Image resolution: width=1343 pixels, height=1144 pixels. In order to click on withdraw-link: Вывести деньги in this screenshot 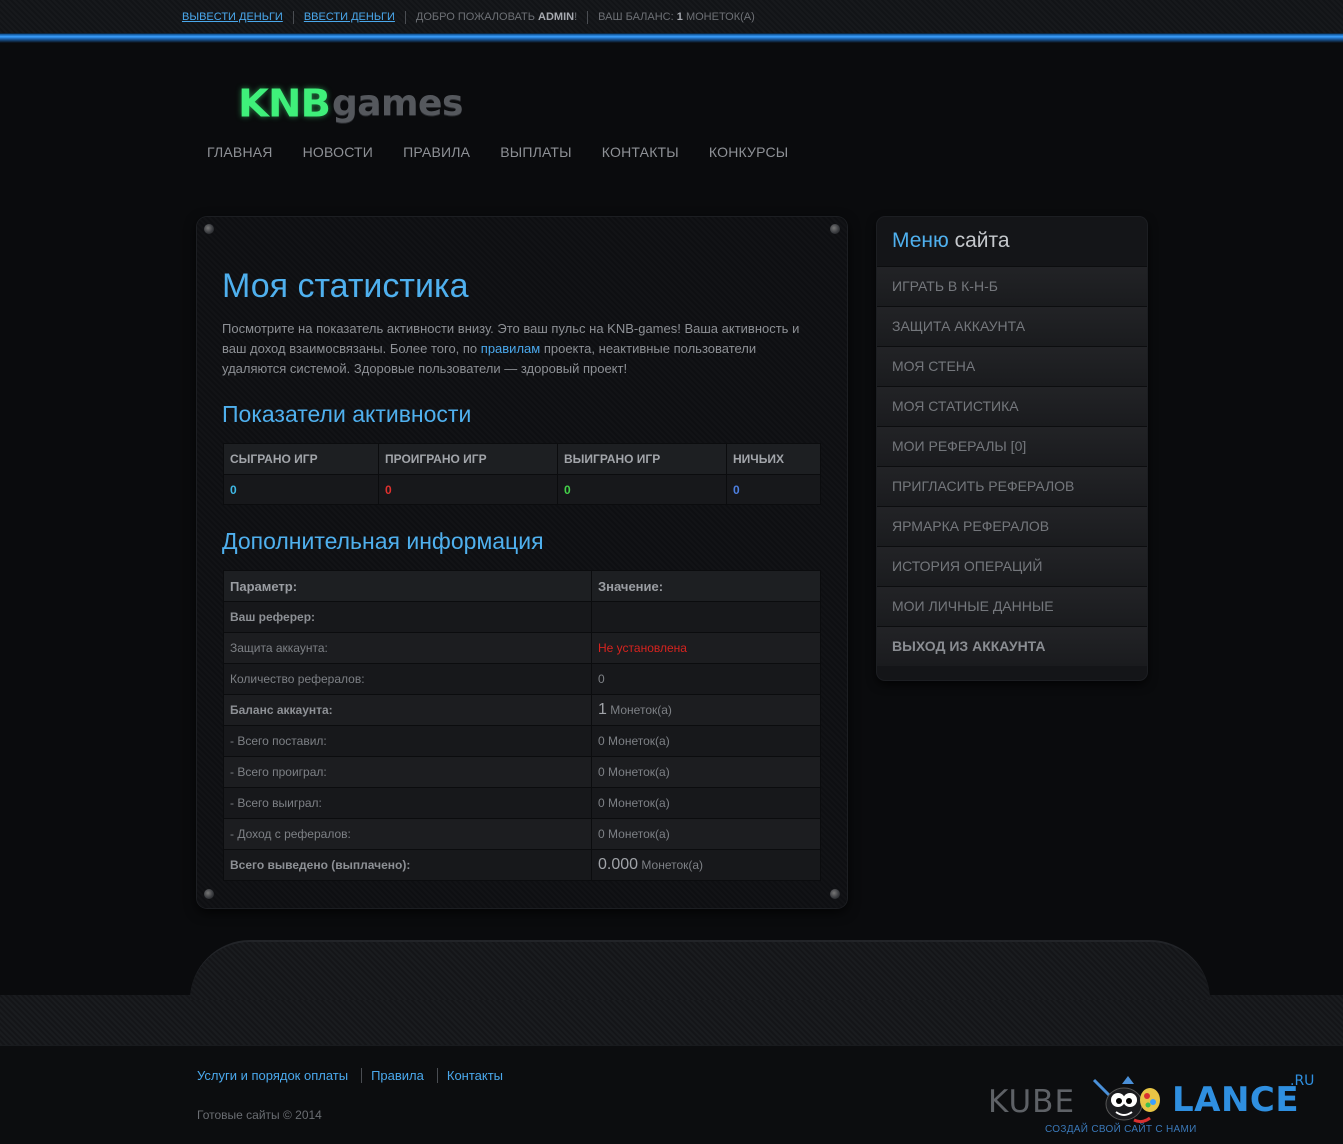, I will do `click(232, 17)`.